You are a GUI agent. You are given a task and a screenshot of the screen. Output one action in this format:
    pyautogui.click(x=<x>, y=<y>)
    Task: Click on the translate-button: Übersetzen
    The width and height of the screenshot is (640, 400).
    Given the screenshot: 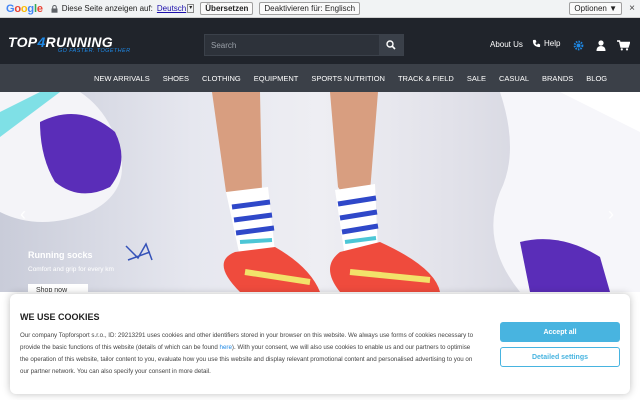 What is the action you would take?
    pyautogui.click(x=227, y=8)
    